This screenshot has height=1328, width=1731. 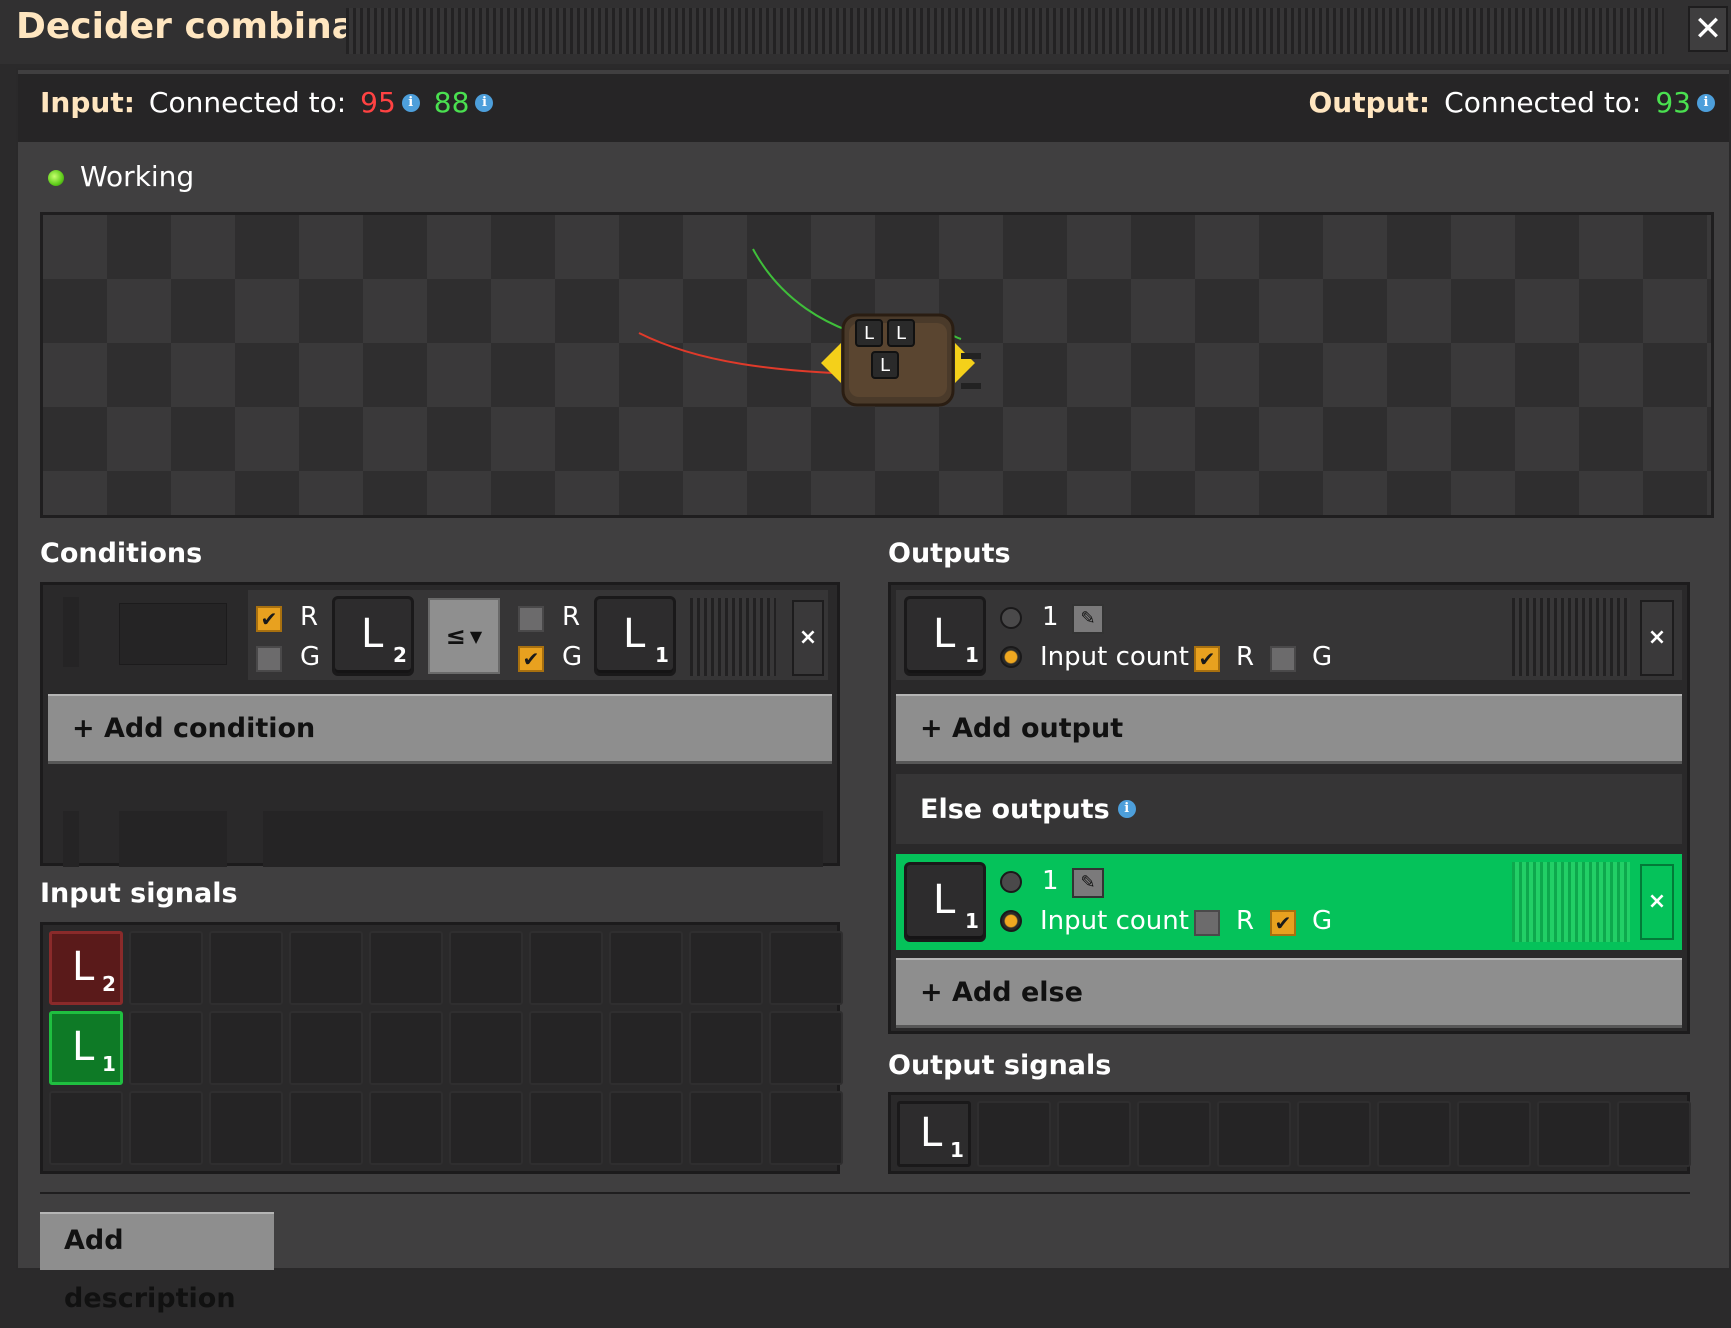 What do you see at coordinates (173, 839) in the screenshot?
I see `row-spacer` at bounding box center [173, 839].